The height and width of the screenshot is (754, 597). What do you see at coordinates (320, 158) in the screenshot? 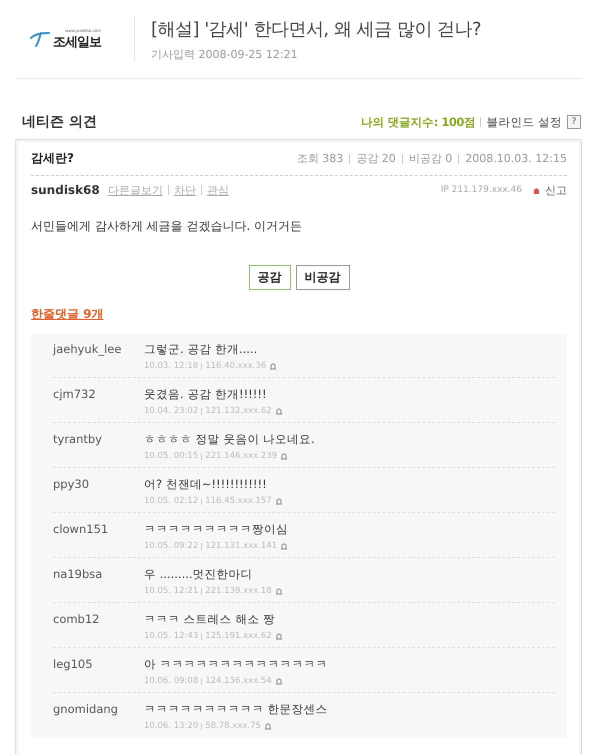
I see `comment-stat: 조회 383` at bounding box center [320, 158].